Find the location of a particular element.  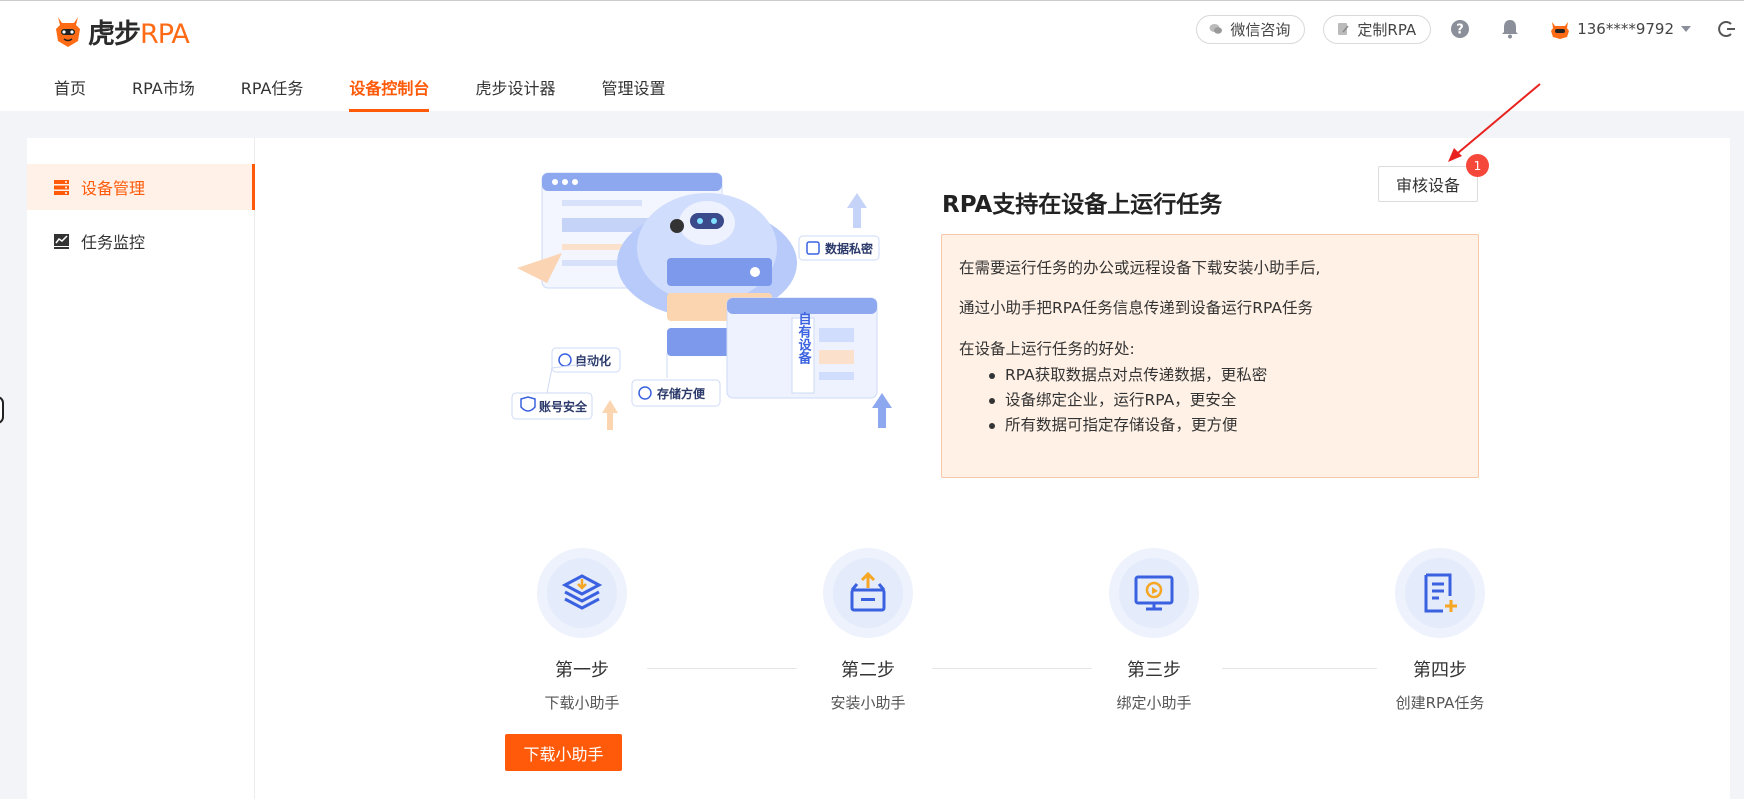

automation-tag: 自动化 is located at coordinates (586, 360).